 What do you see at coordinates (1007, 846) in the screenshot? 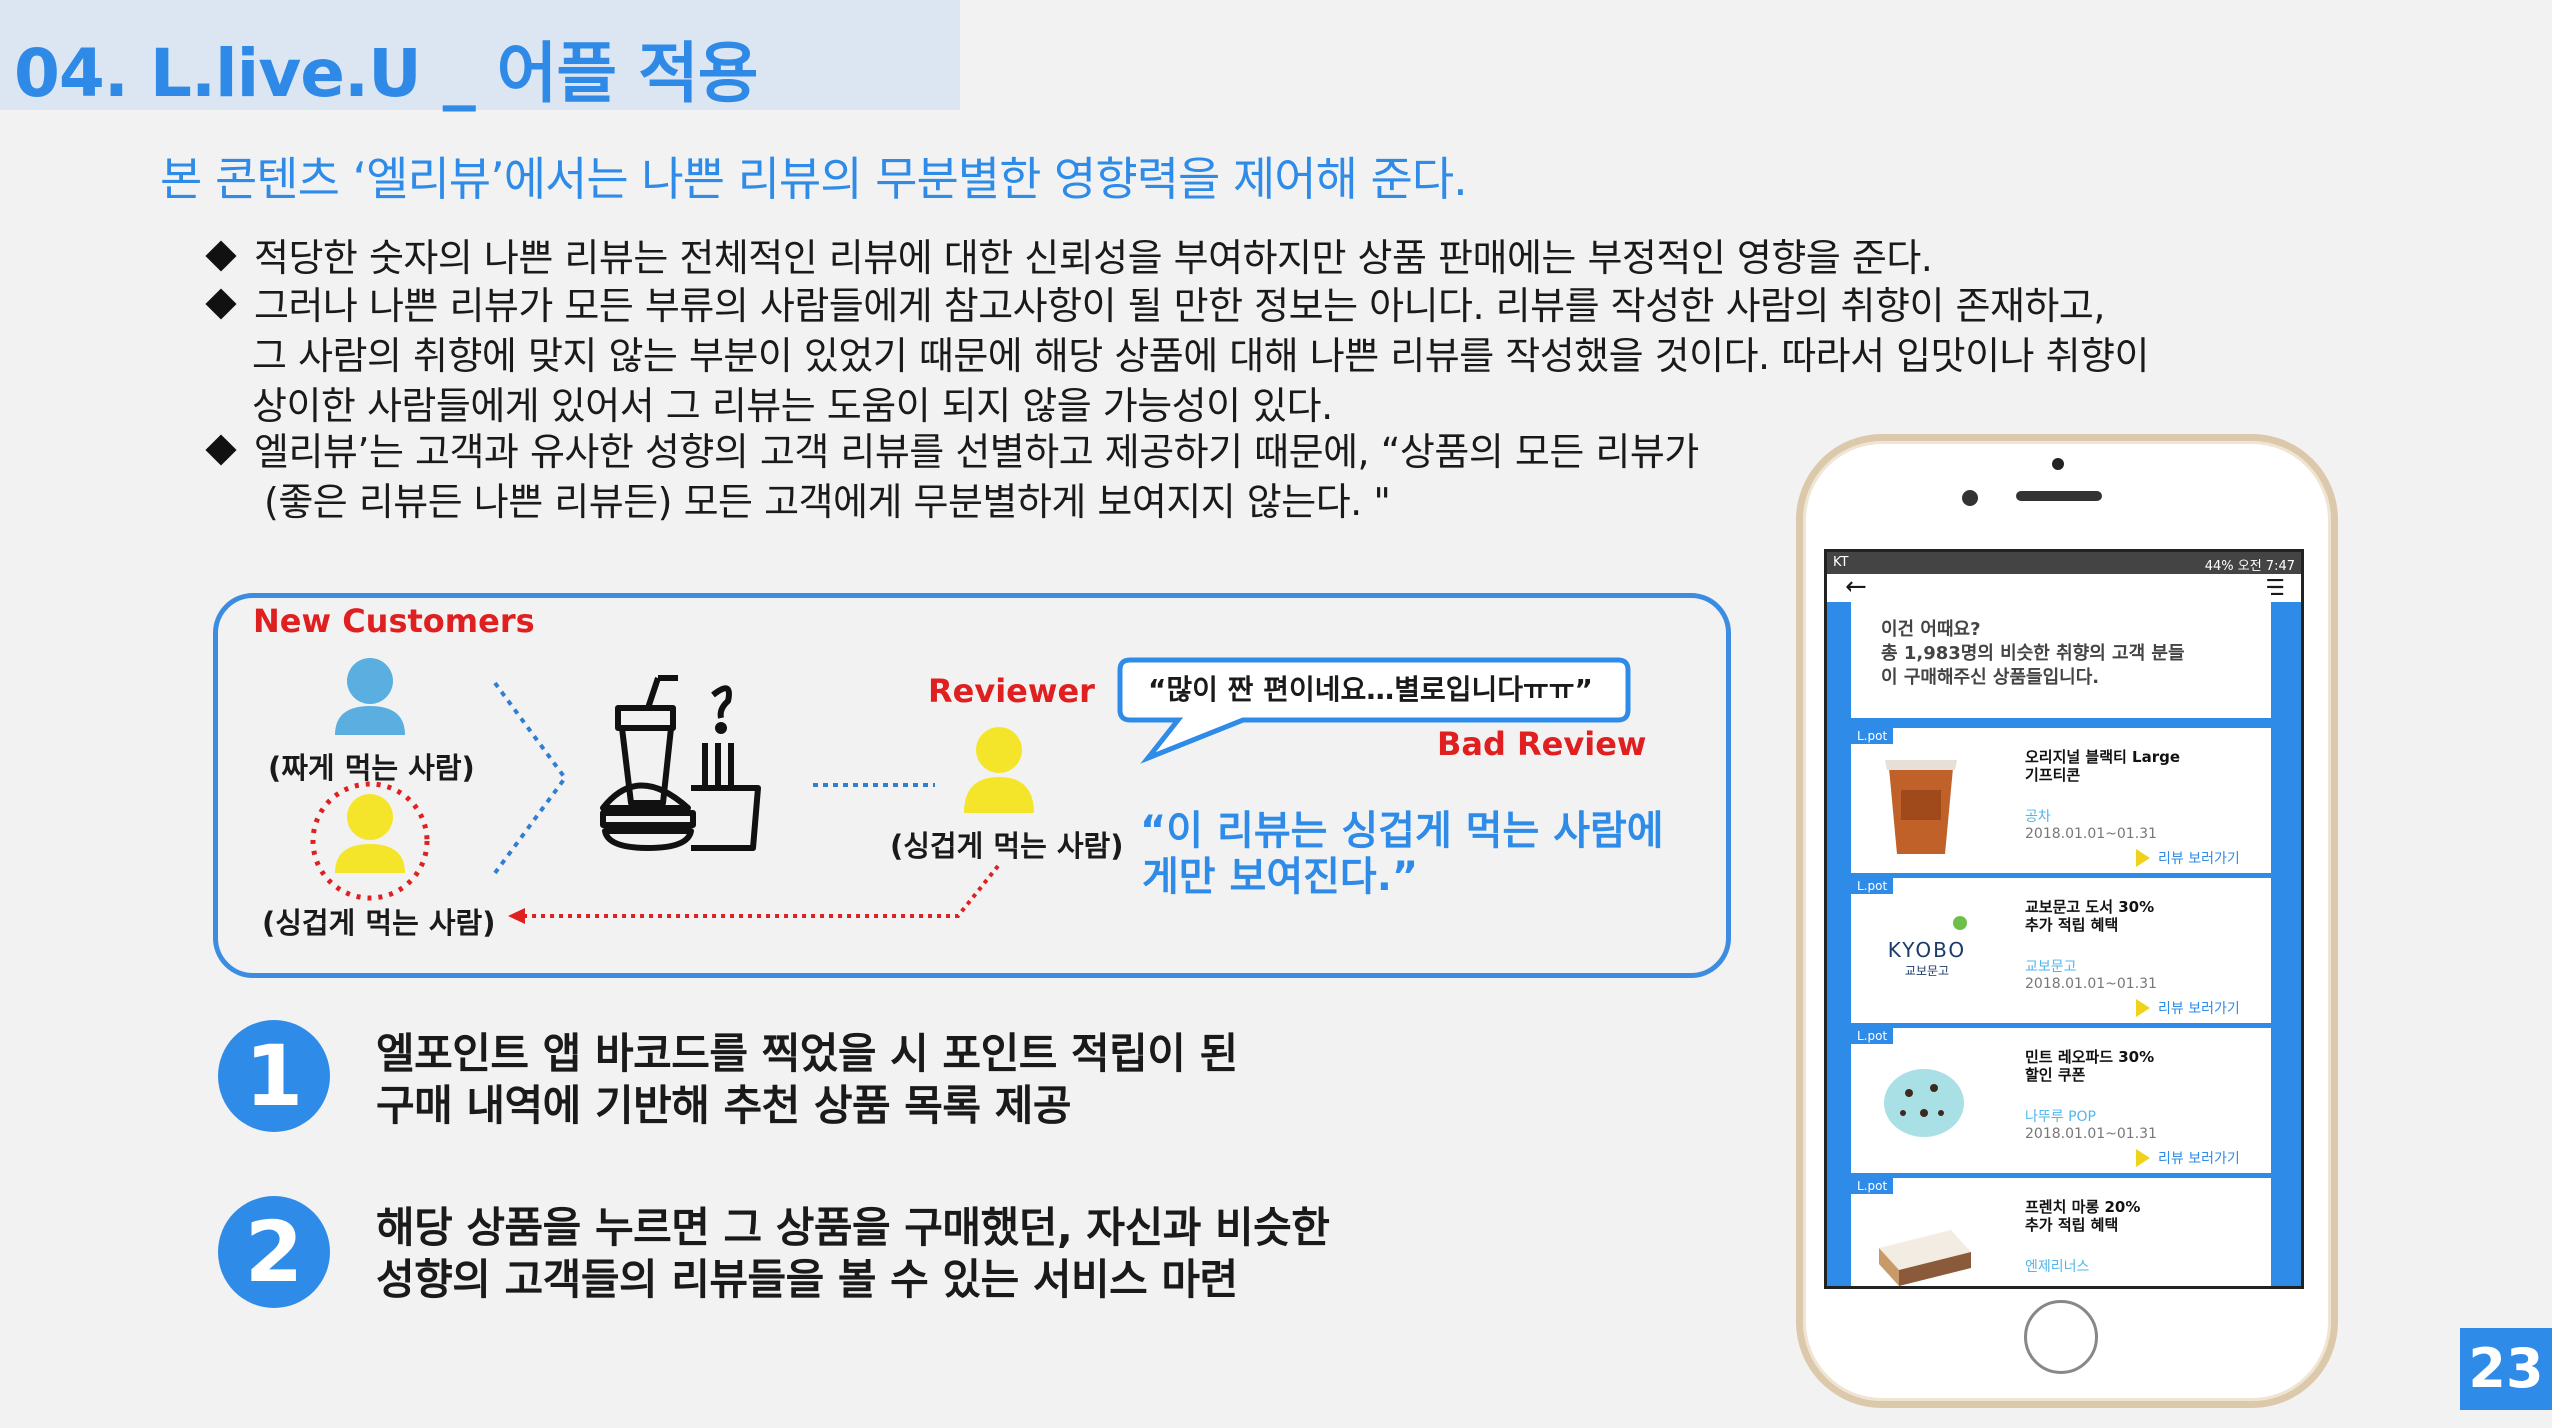
I see `reviewer-label: (싱겁게 먹는 사람)` at bounding box center [1007, 846].